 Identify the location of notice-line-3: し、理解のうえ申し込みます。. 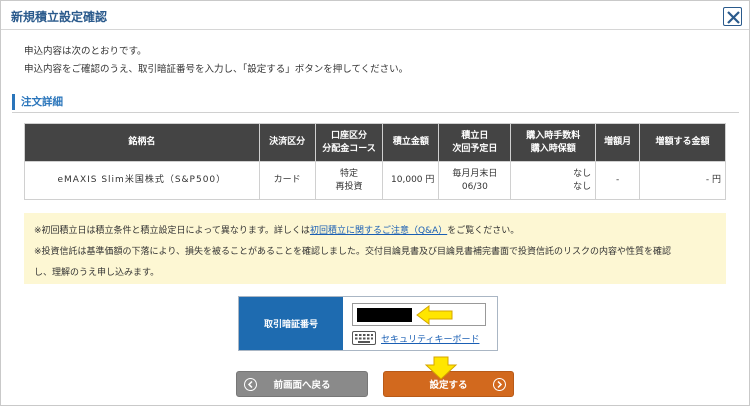
(97, 273).